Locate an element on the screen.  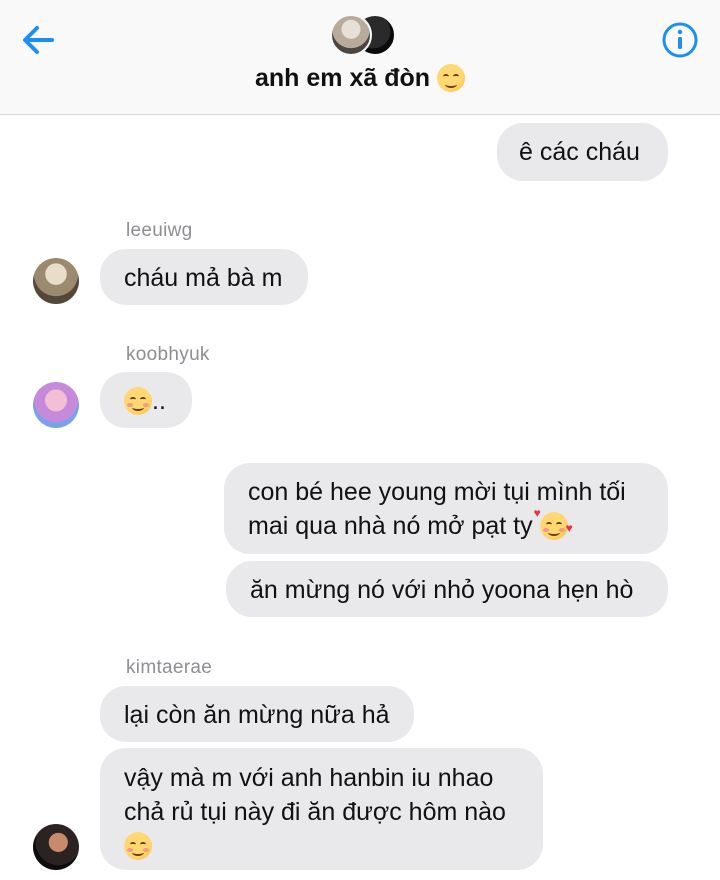
group-avatar is located at coordinates (366, 35).